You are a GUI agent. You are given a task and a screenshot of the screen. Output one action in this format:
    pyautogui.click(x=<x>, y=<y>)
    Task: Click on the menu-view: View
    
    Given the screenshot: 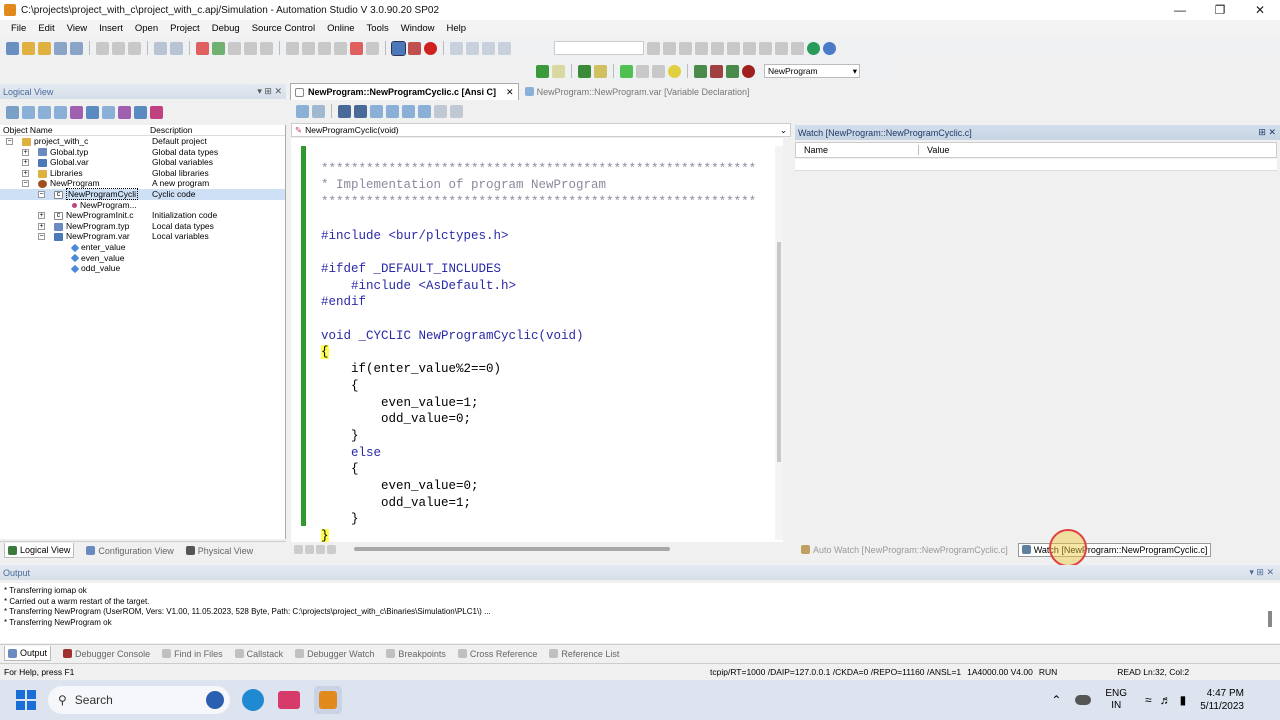 What is the action you would take?
    pyautogui.click(x=77, y=28)
    